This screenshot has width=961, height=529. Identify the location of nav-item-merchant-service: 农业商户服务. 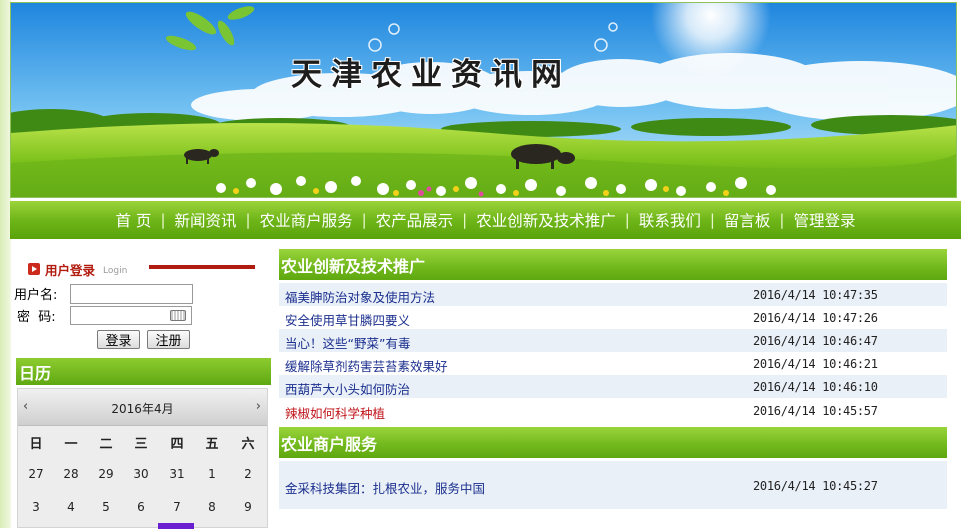
(306, 220).